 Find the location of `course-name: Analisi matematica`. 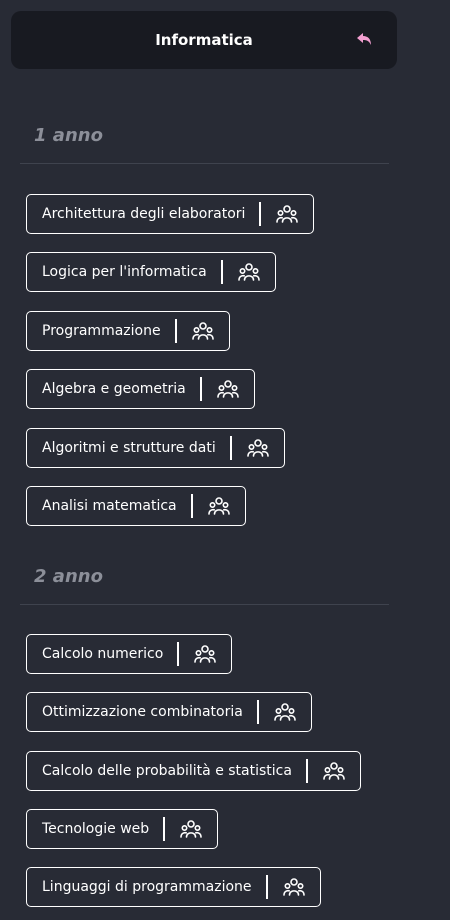

course-name: Analisi matematica is located at coordinates (109, 506).